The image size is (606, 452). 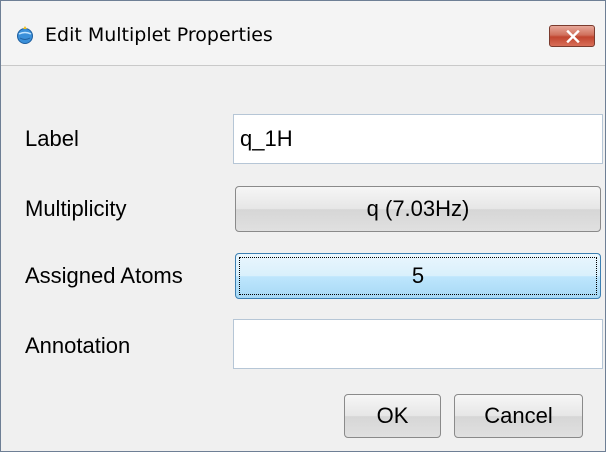 What do you see at coordinates (518, 416) in the screenshot?
I see `cancel-button: Cancel` at bounding box center [518, 416].